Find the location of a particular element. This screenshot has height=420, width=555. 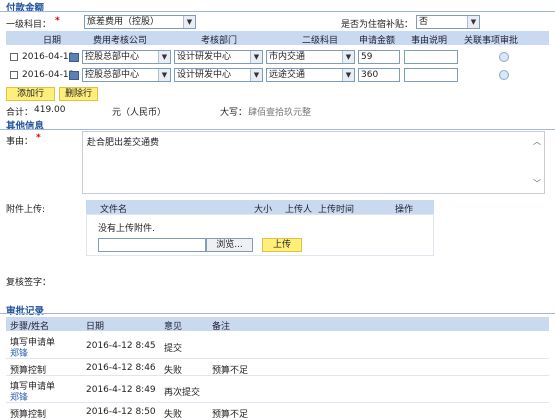

opinion-text: 提交 is located at coordinates (173, 349).